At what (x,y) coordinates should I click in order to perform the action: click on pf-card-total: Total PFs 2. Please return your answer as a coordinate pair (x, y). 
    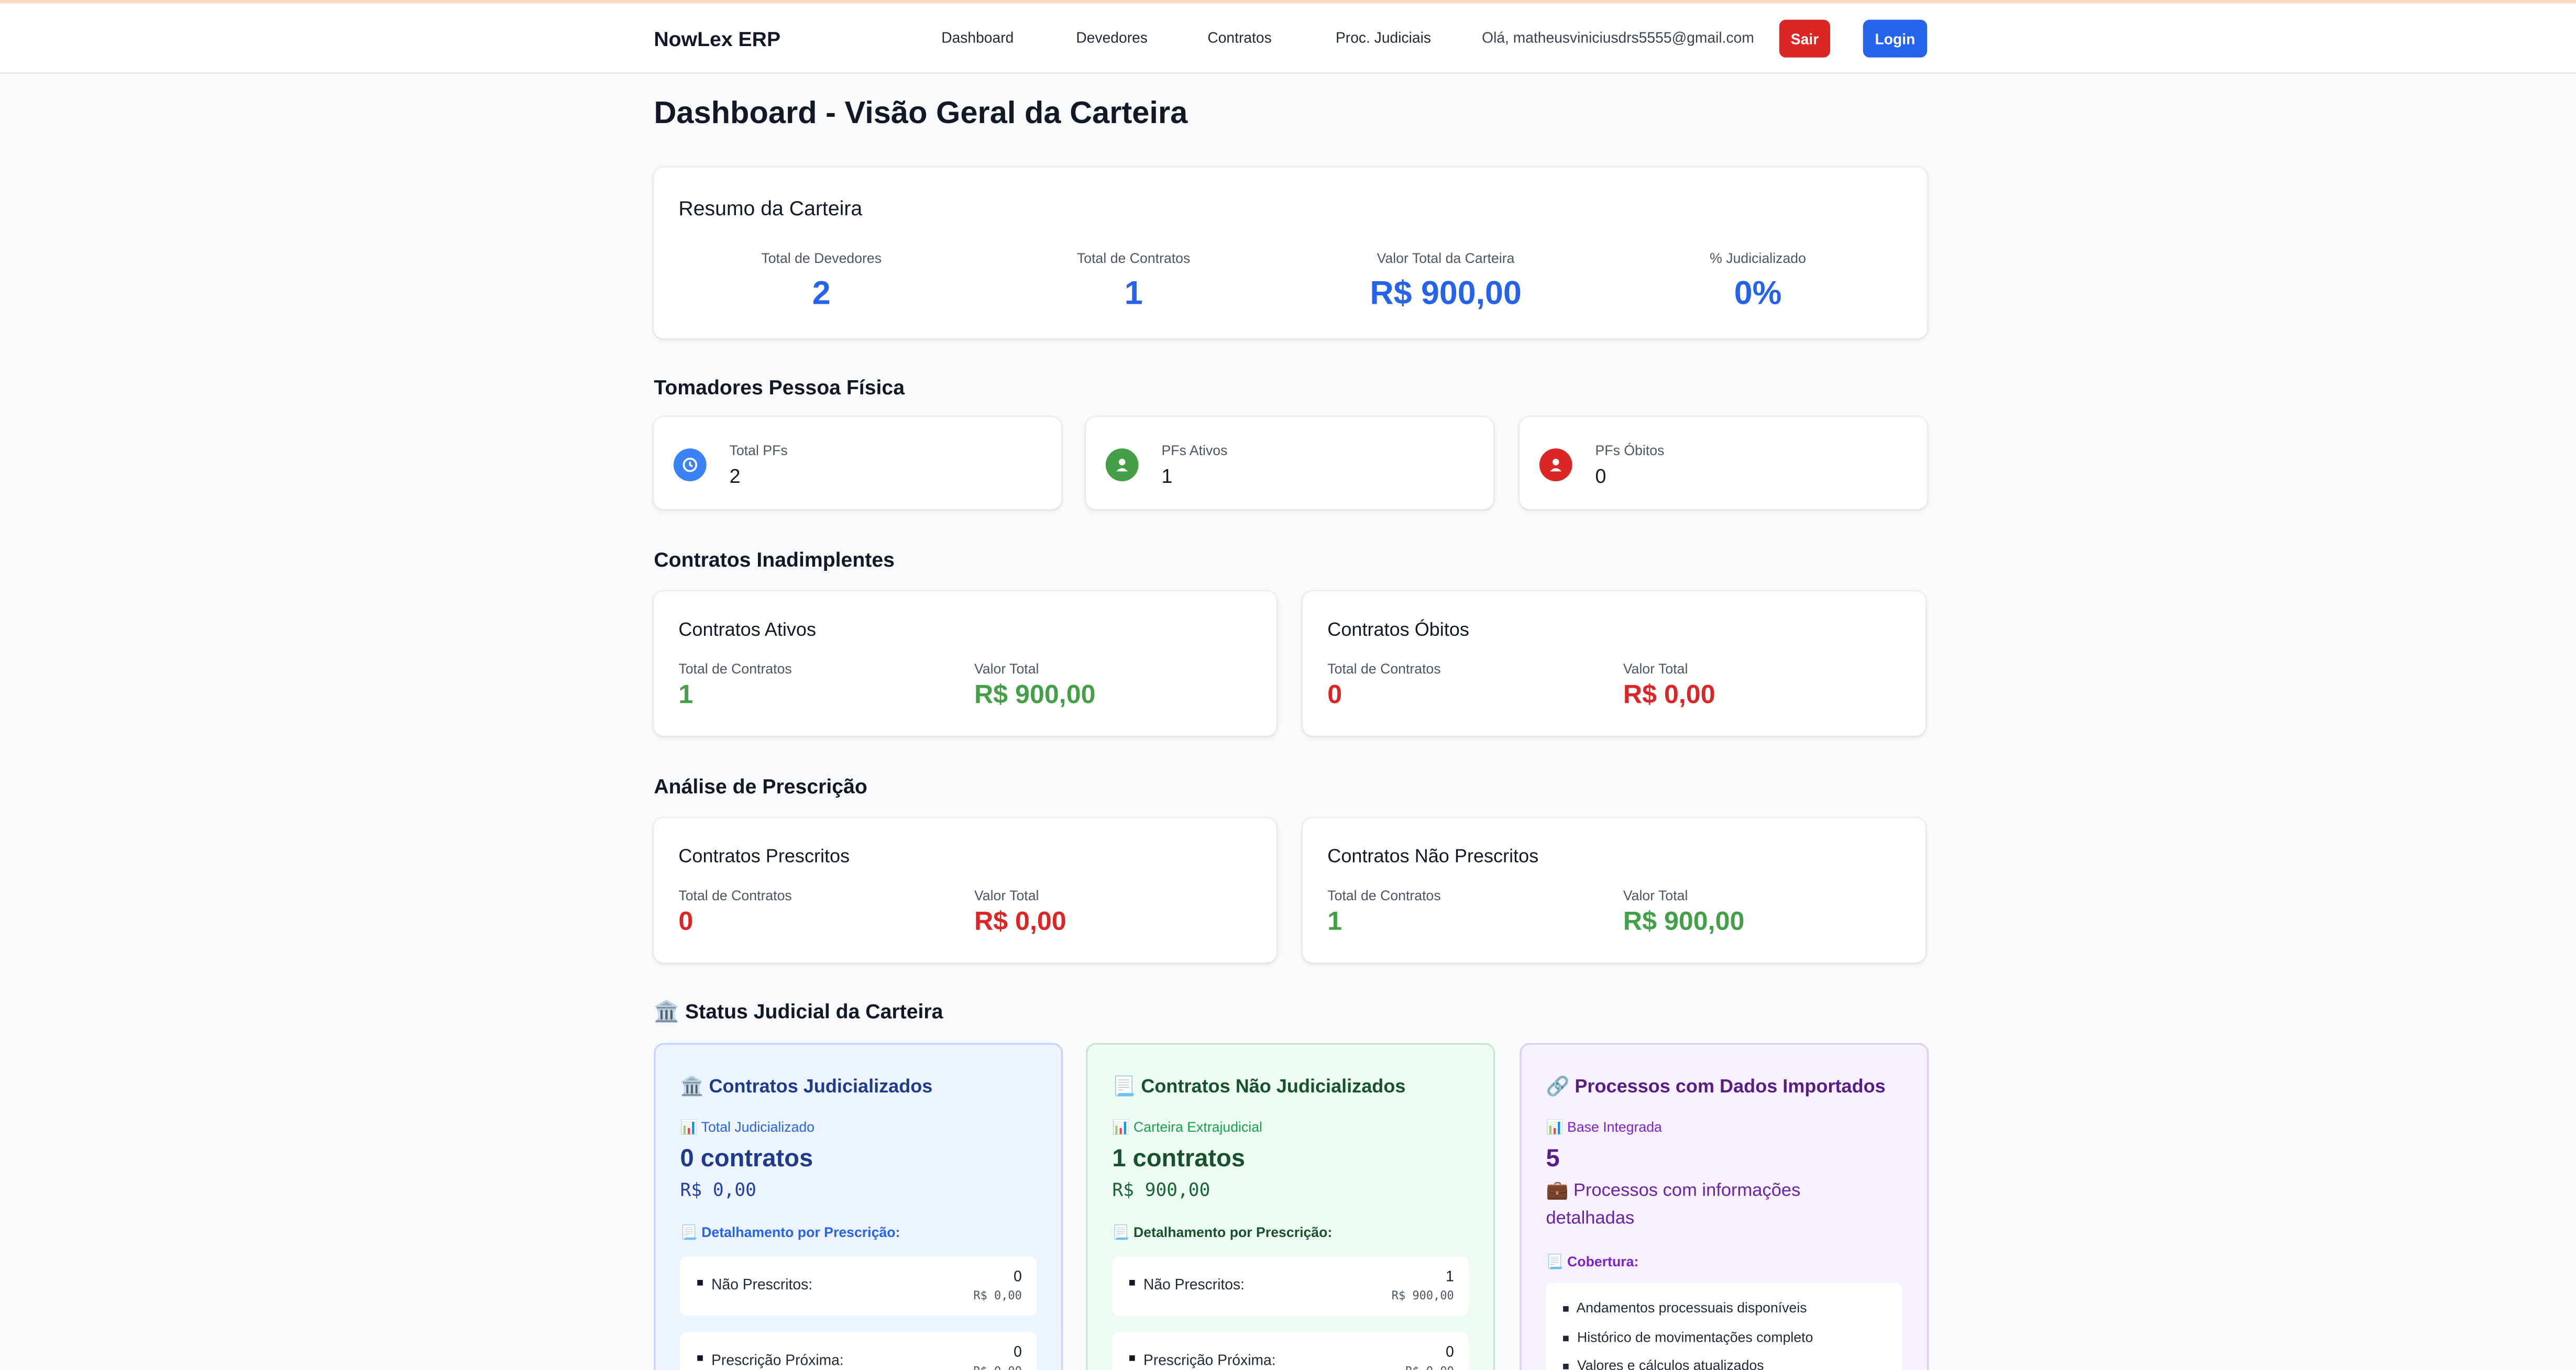
    Looking at the image, I should click on (858, 463).